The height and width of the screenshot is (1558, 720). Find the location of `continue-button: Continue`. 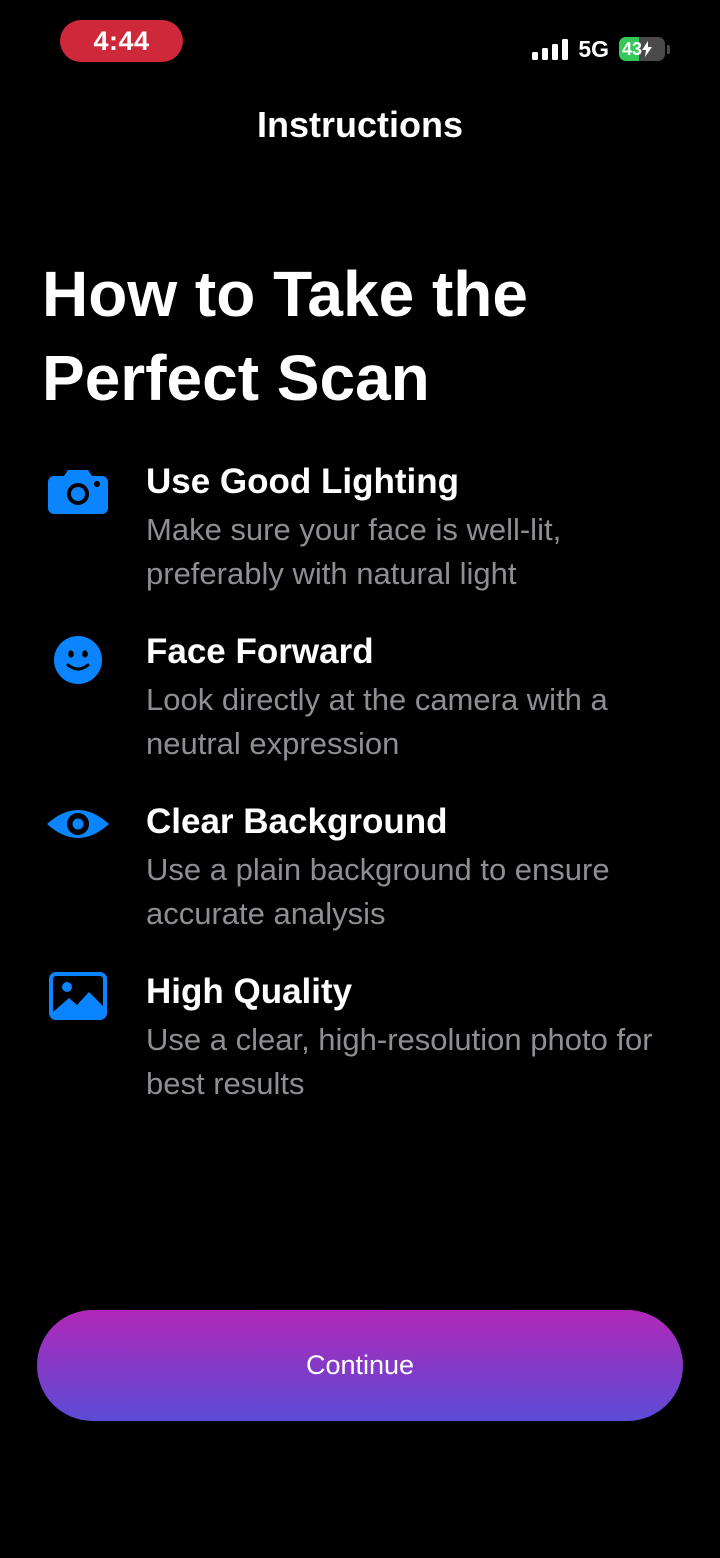

continue-button: Continue is located at coordinates (360, 1365).